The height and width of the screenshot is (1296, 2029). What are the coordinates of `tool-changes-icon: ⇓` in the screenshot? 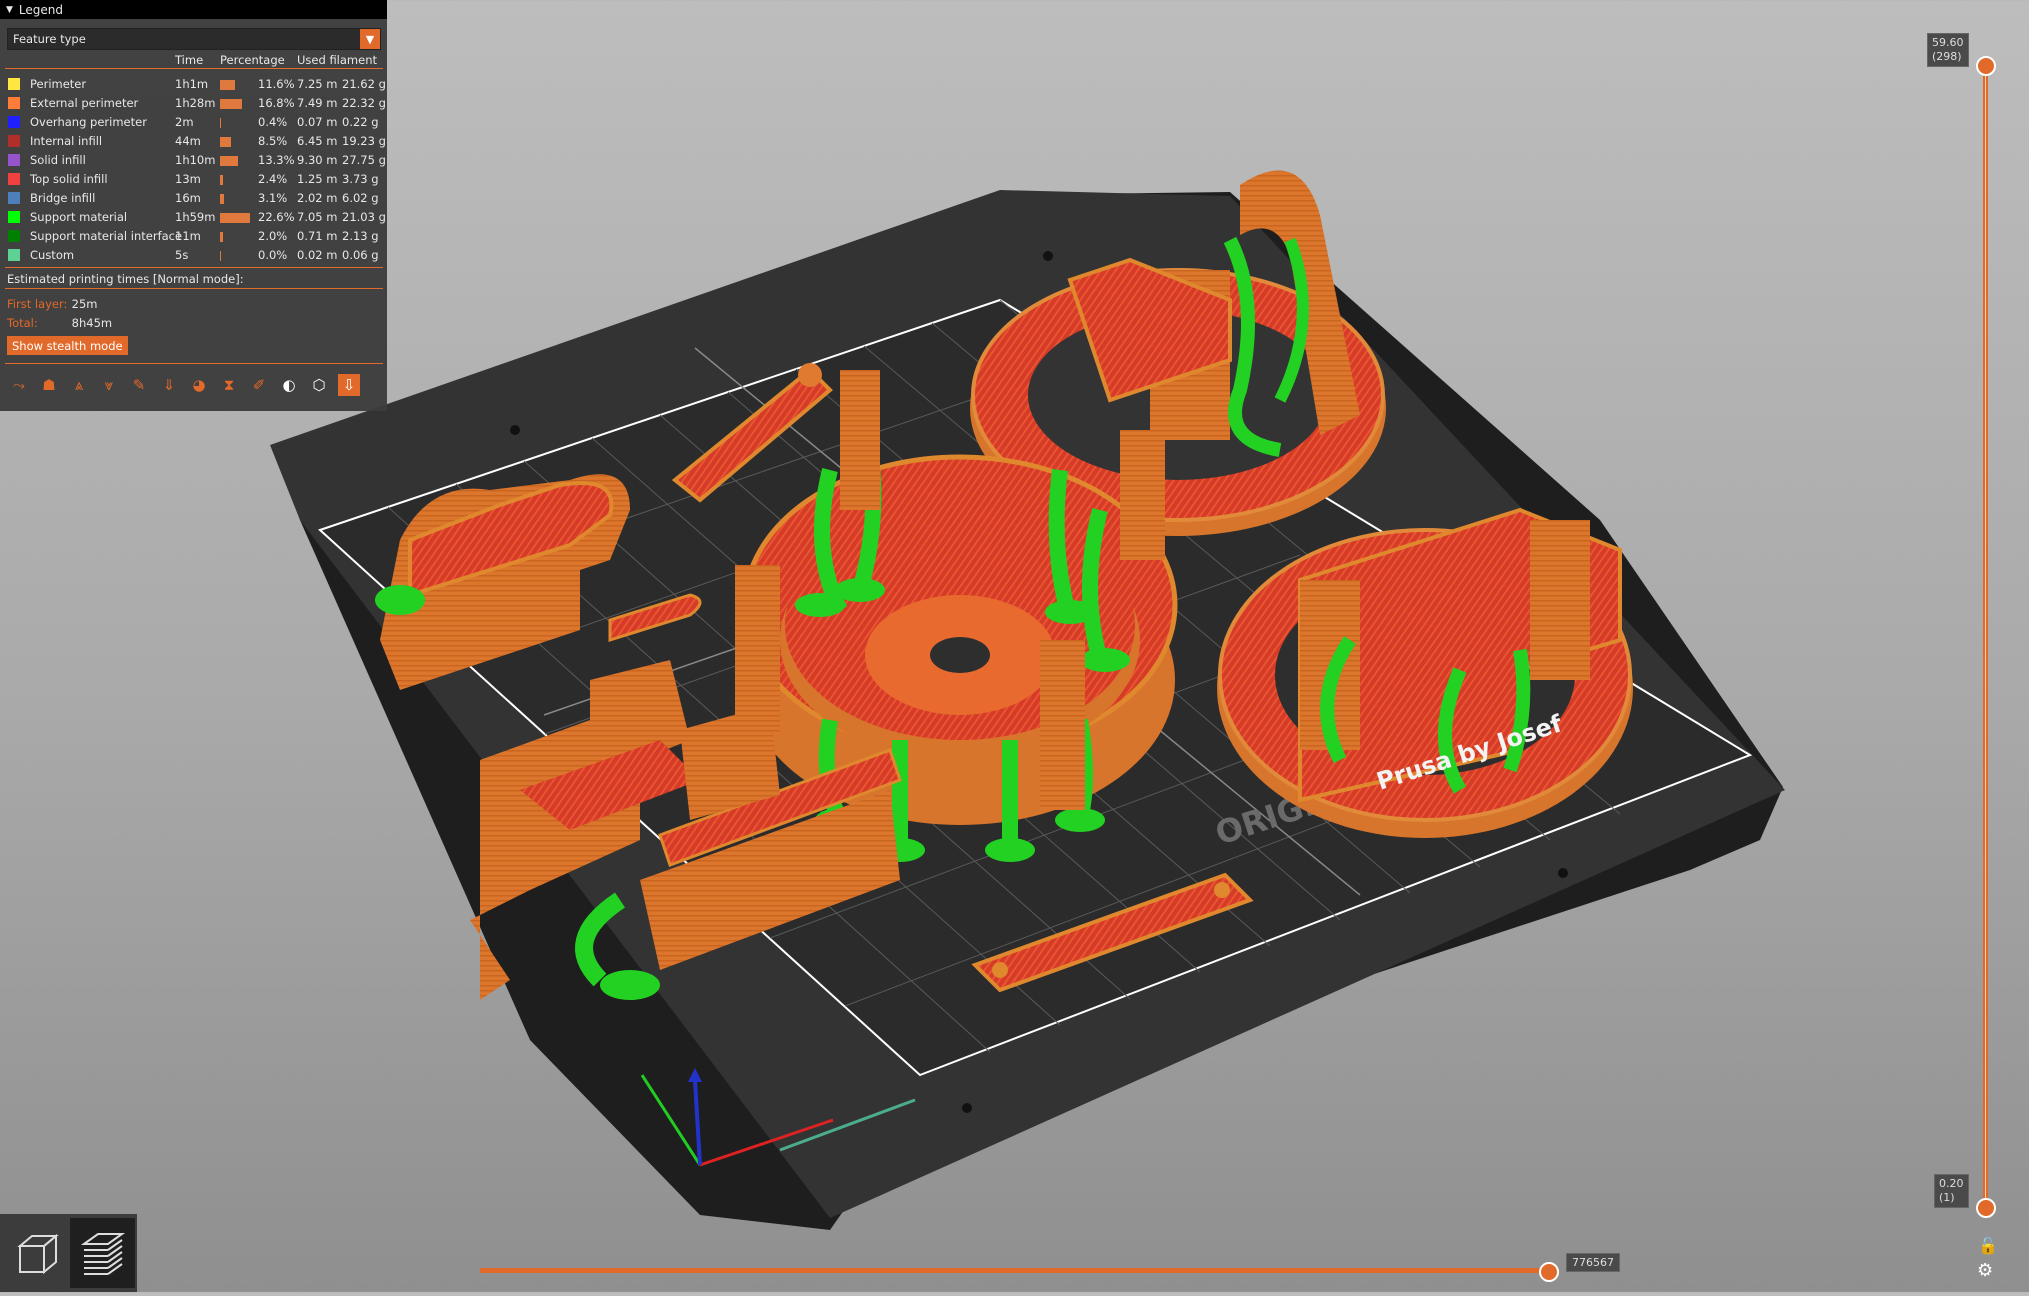 It's located at (169, 385).